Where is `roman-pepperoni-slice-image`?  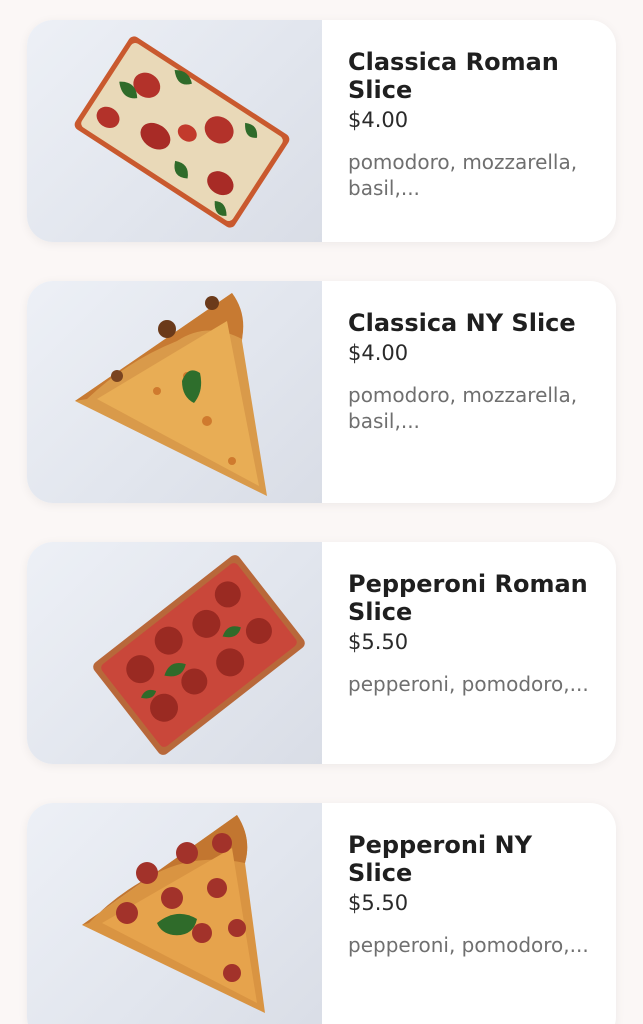
roman-pepperoni-slice-image is located at coordinates (199, 655).